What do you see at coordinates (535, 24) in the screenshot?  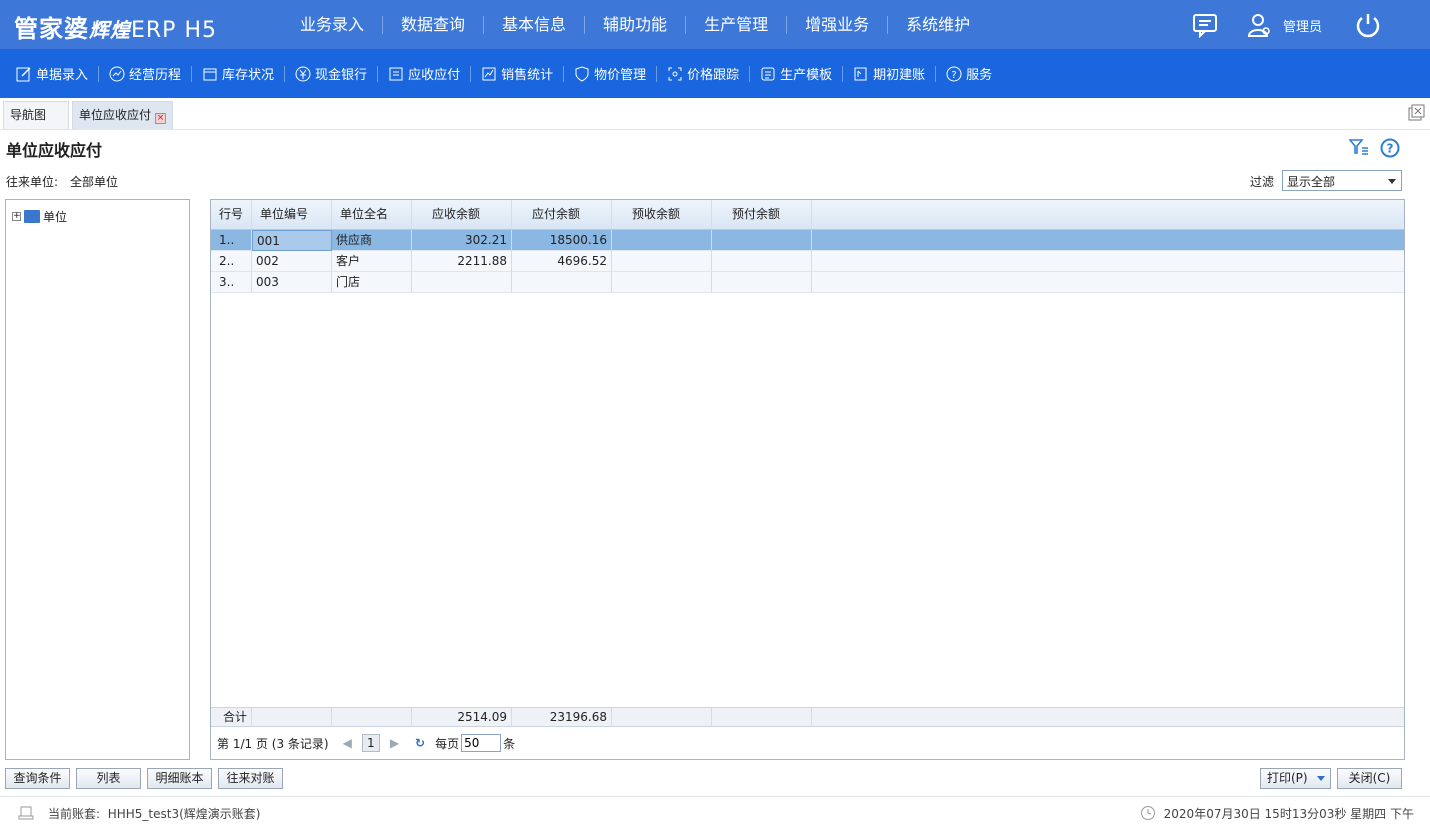 I see `nav-basic-info: 基本信息` at bounding box center [535, 24].